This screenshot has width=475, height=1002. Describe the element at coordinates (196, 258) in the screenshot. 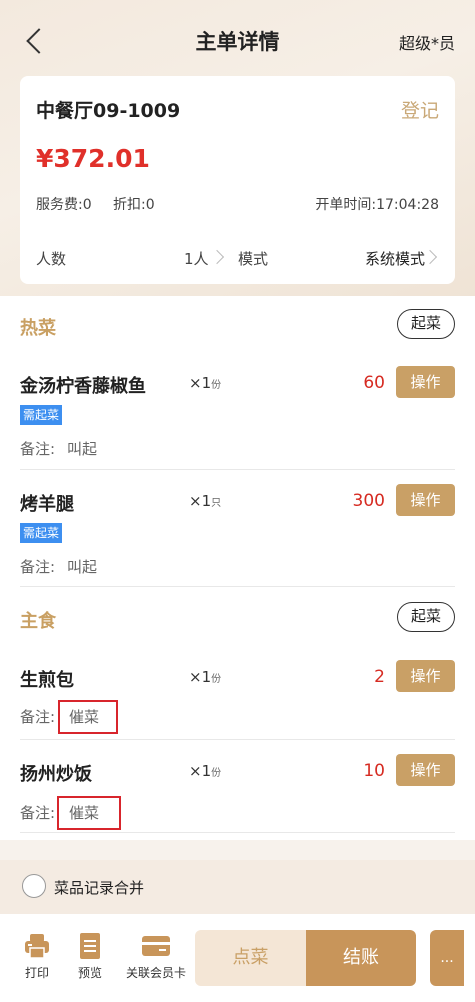

I see `people-selector: 1人` at that location.